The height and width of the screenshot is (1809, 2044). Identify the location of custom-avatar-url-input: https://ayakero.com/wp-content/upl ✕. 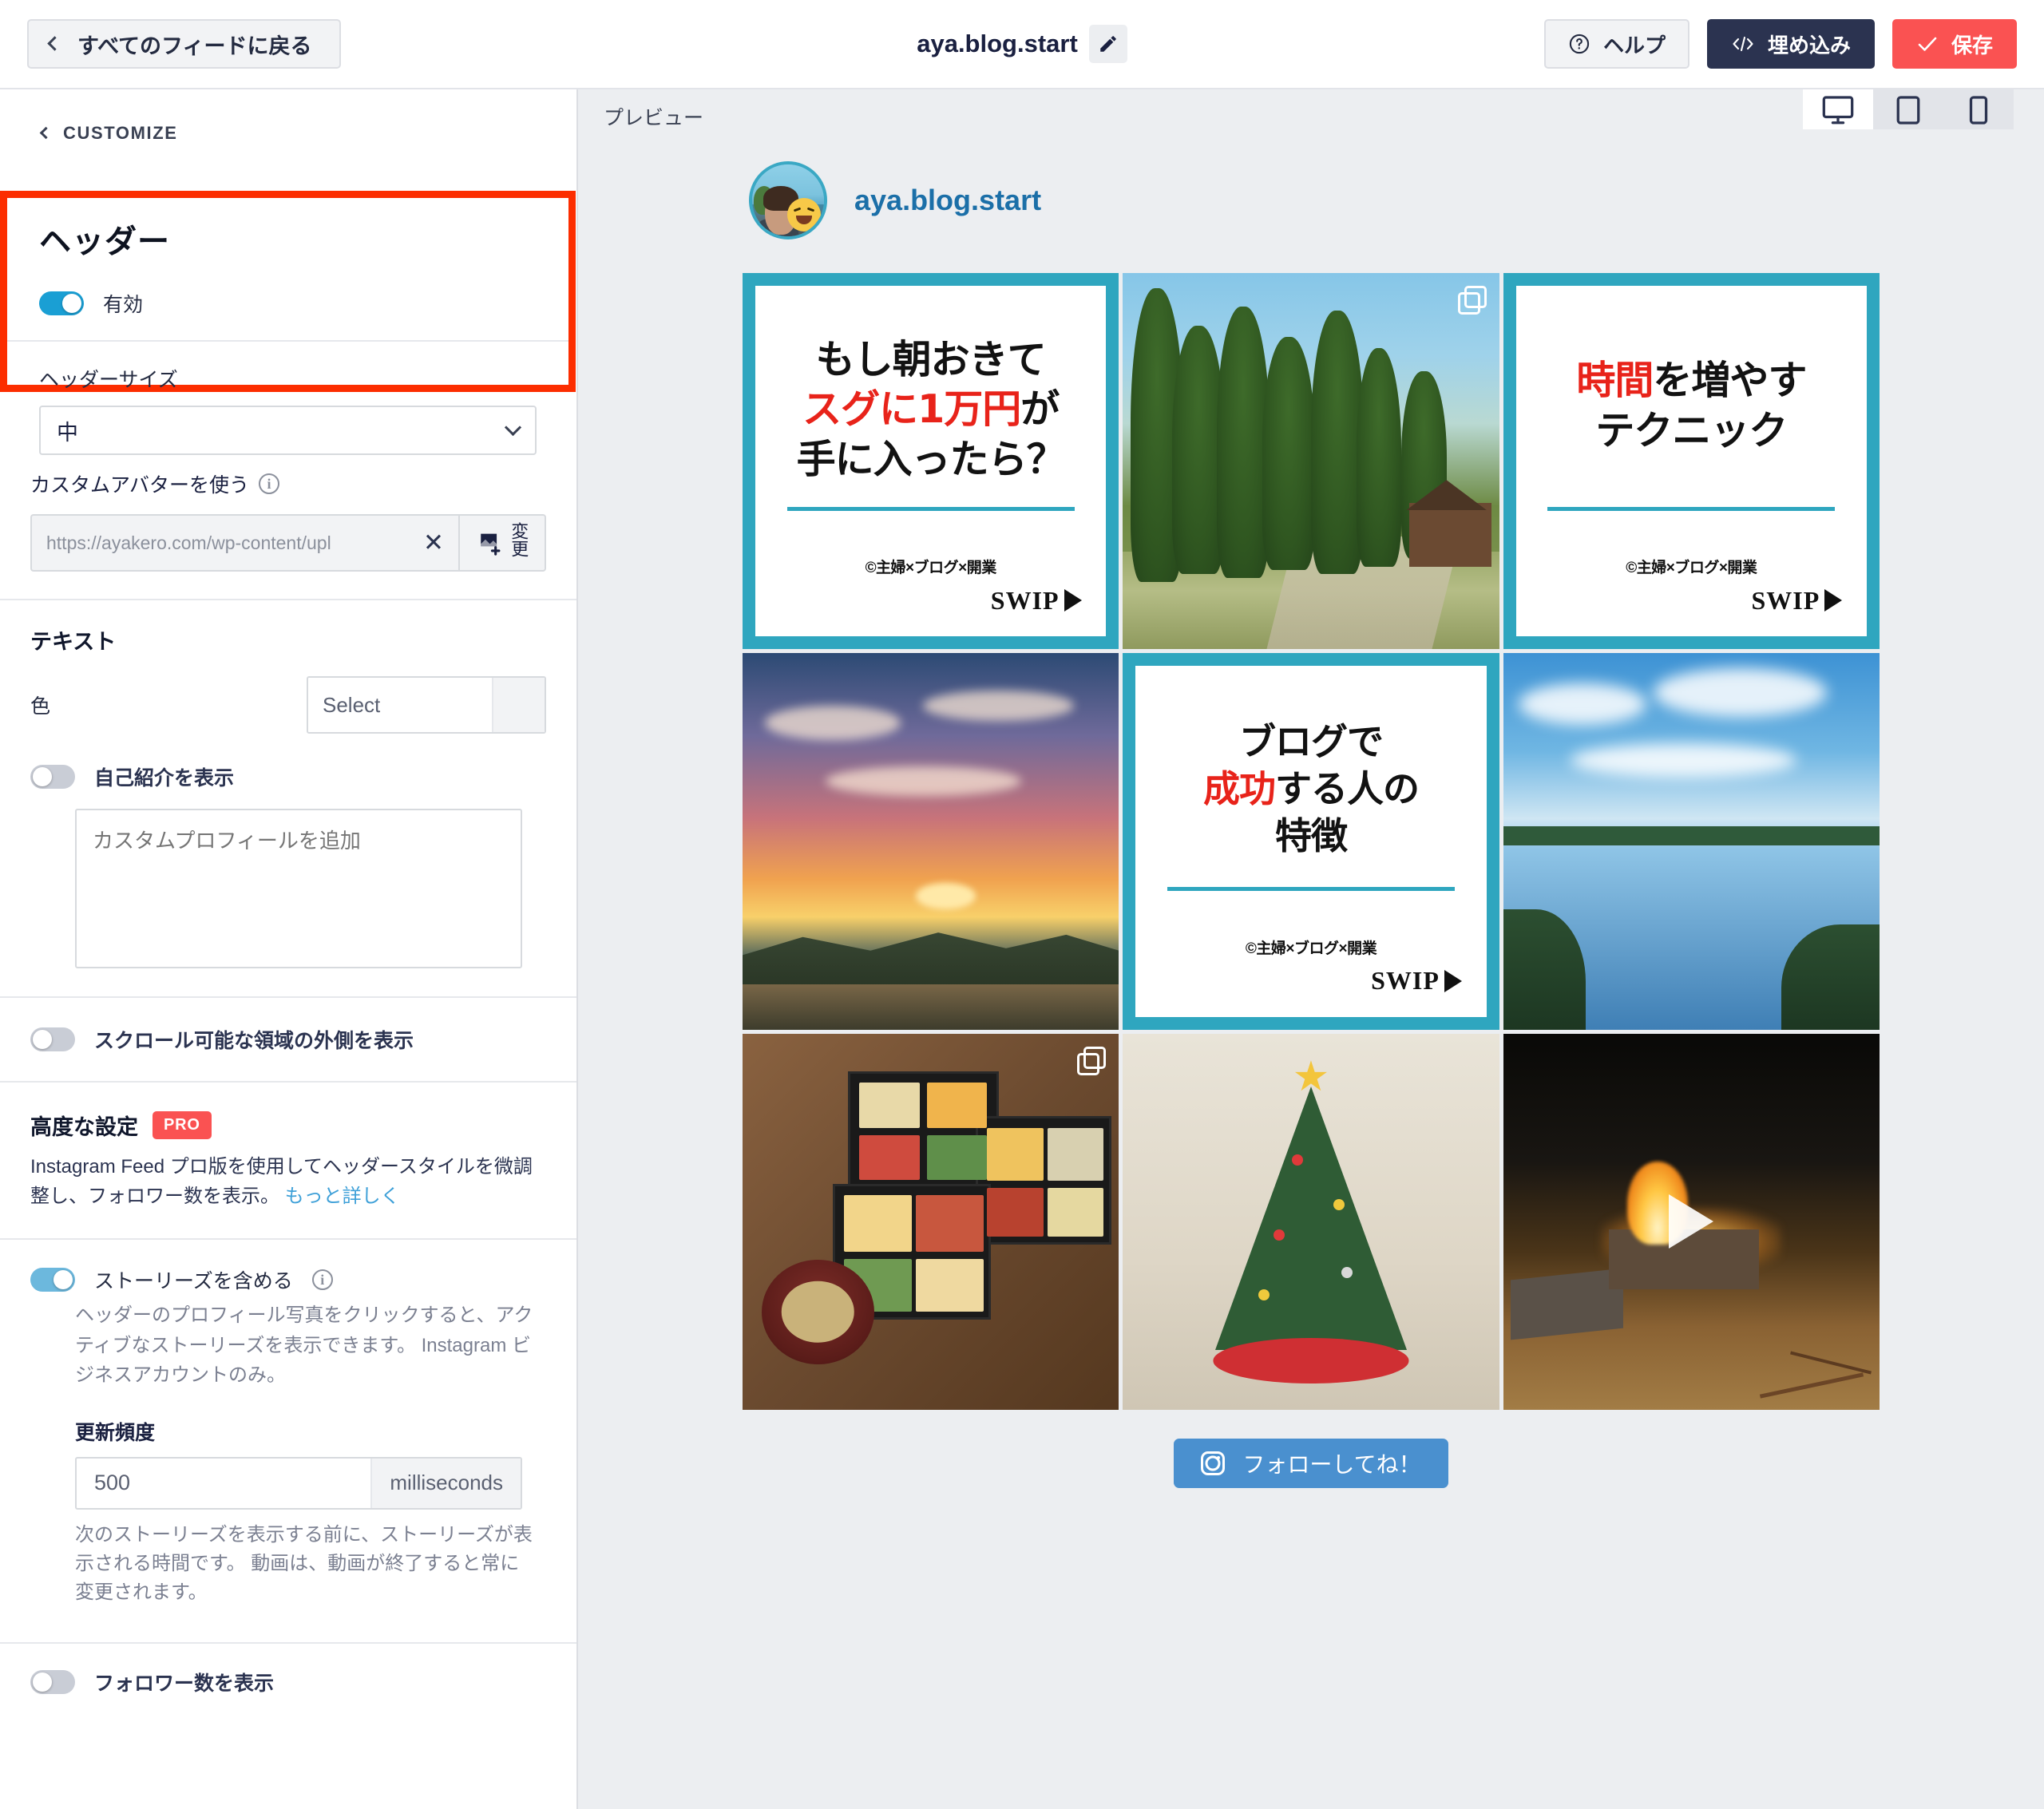
(244, 543).